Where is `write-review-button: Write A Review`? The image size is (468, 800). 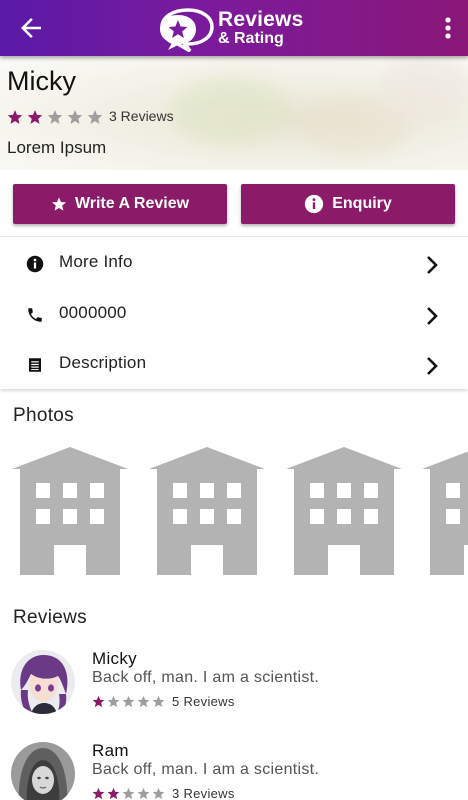
write-review-button: Write A Review is located at coordinates (120, 204).